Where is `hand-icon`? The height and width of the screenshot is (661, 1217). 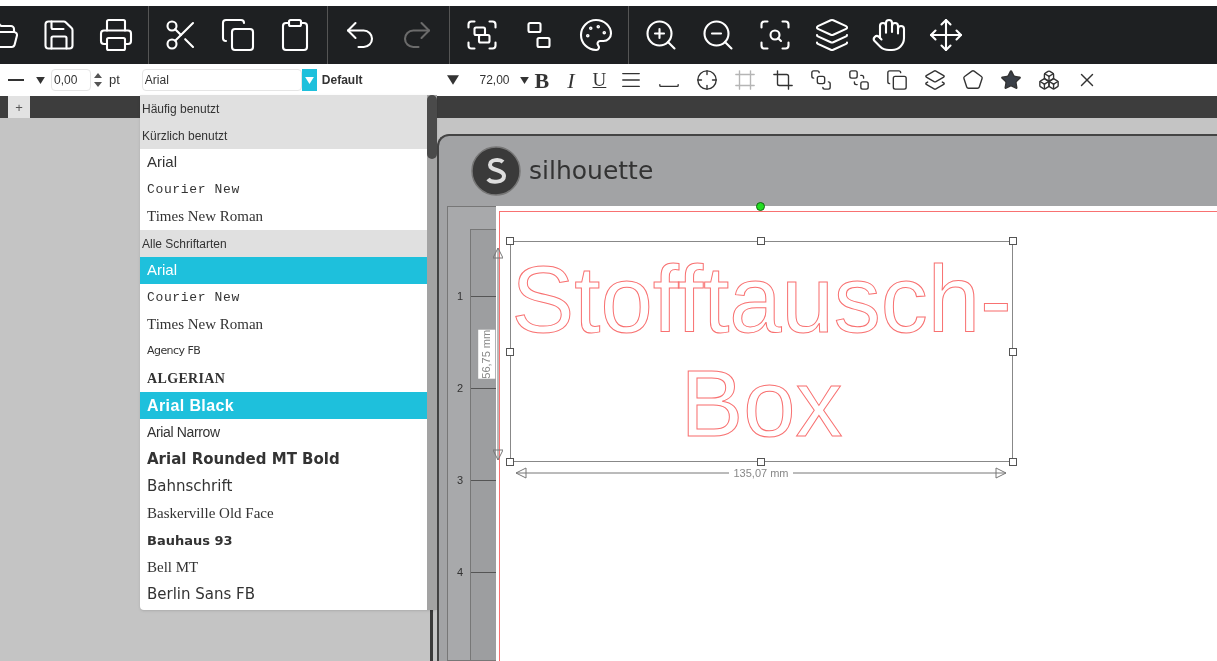
hand-icon is located at coordinates (889, 35).